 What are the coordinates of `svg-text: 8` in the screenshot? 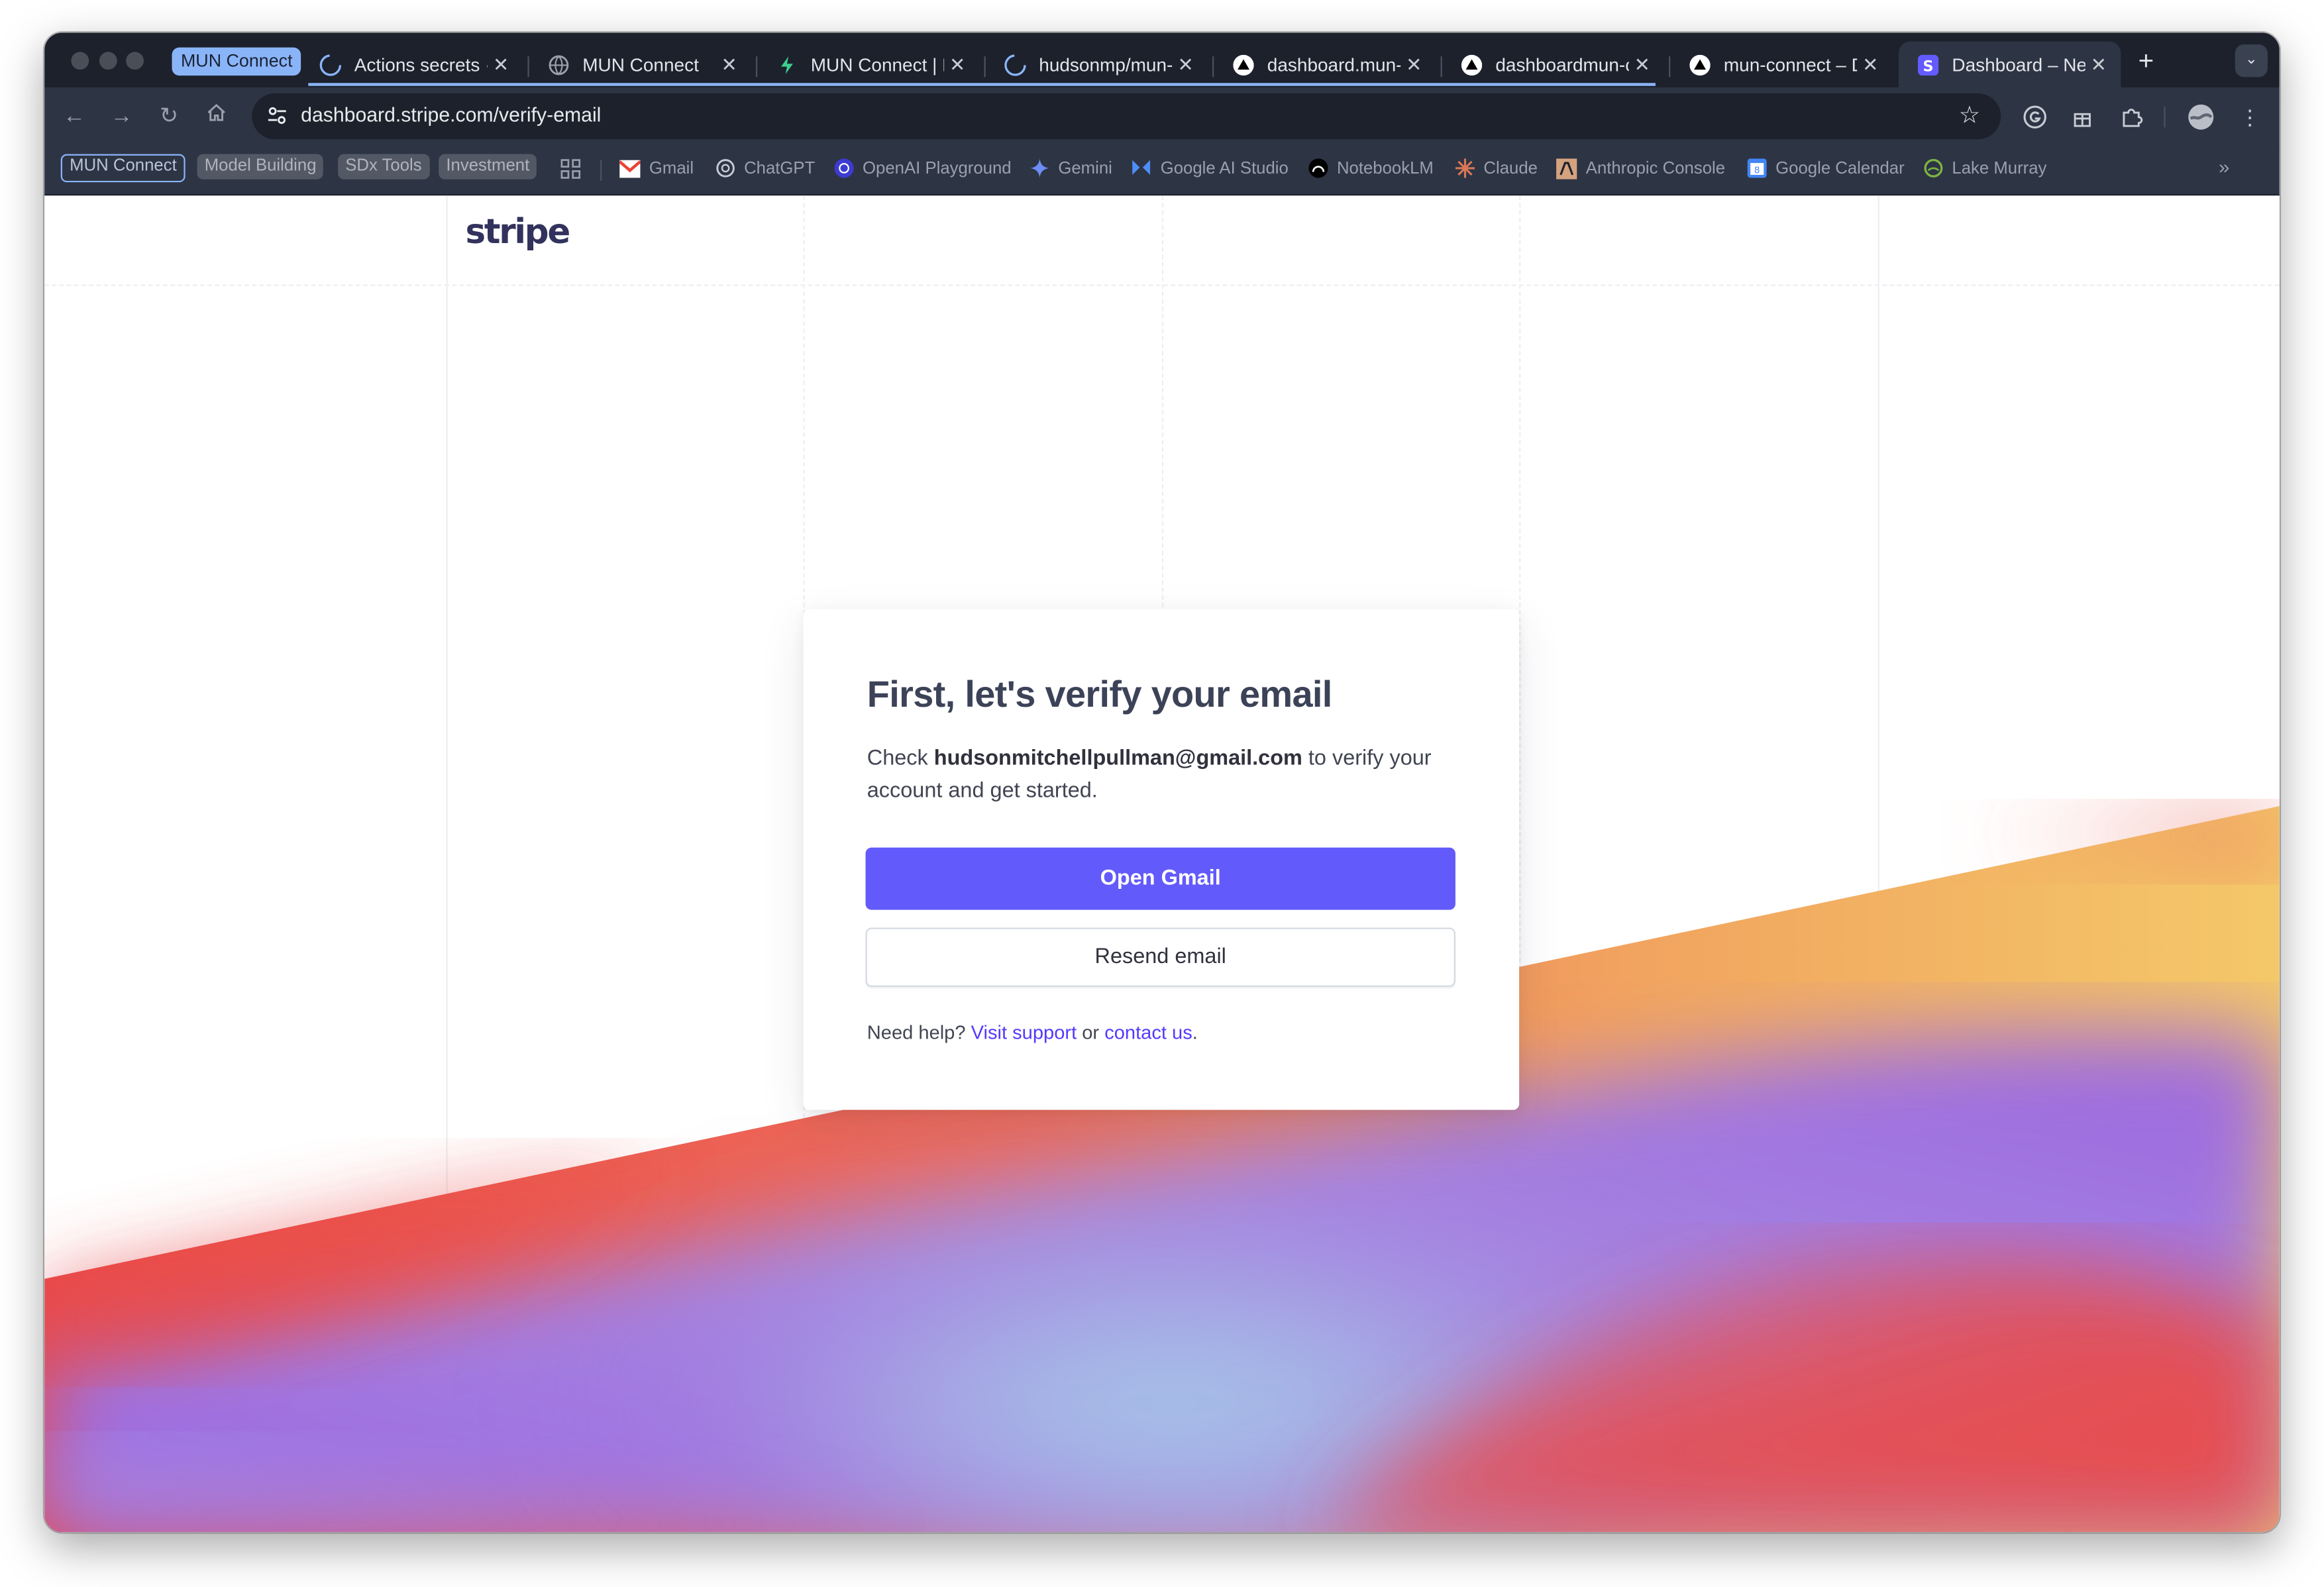 It's located at (1757, 171).